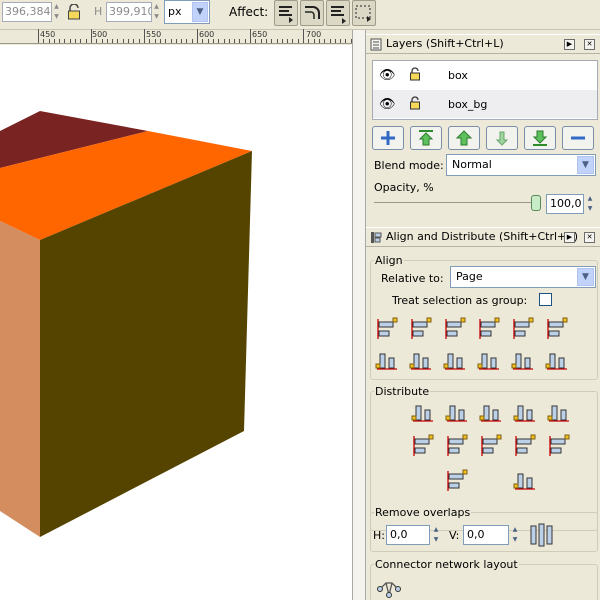 This screenshot has width=600, height=600. Describe the element at coordinates (387, 329) in the screenshot. I see `align-right-to-left-icon` at that location.